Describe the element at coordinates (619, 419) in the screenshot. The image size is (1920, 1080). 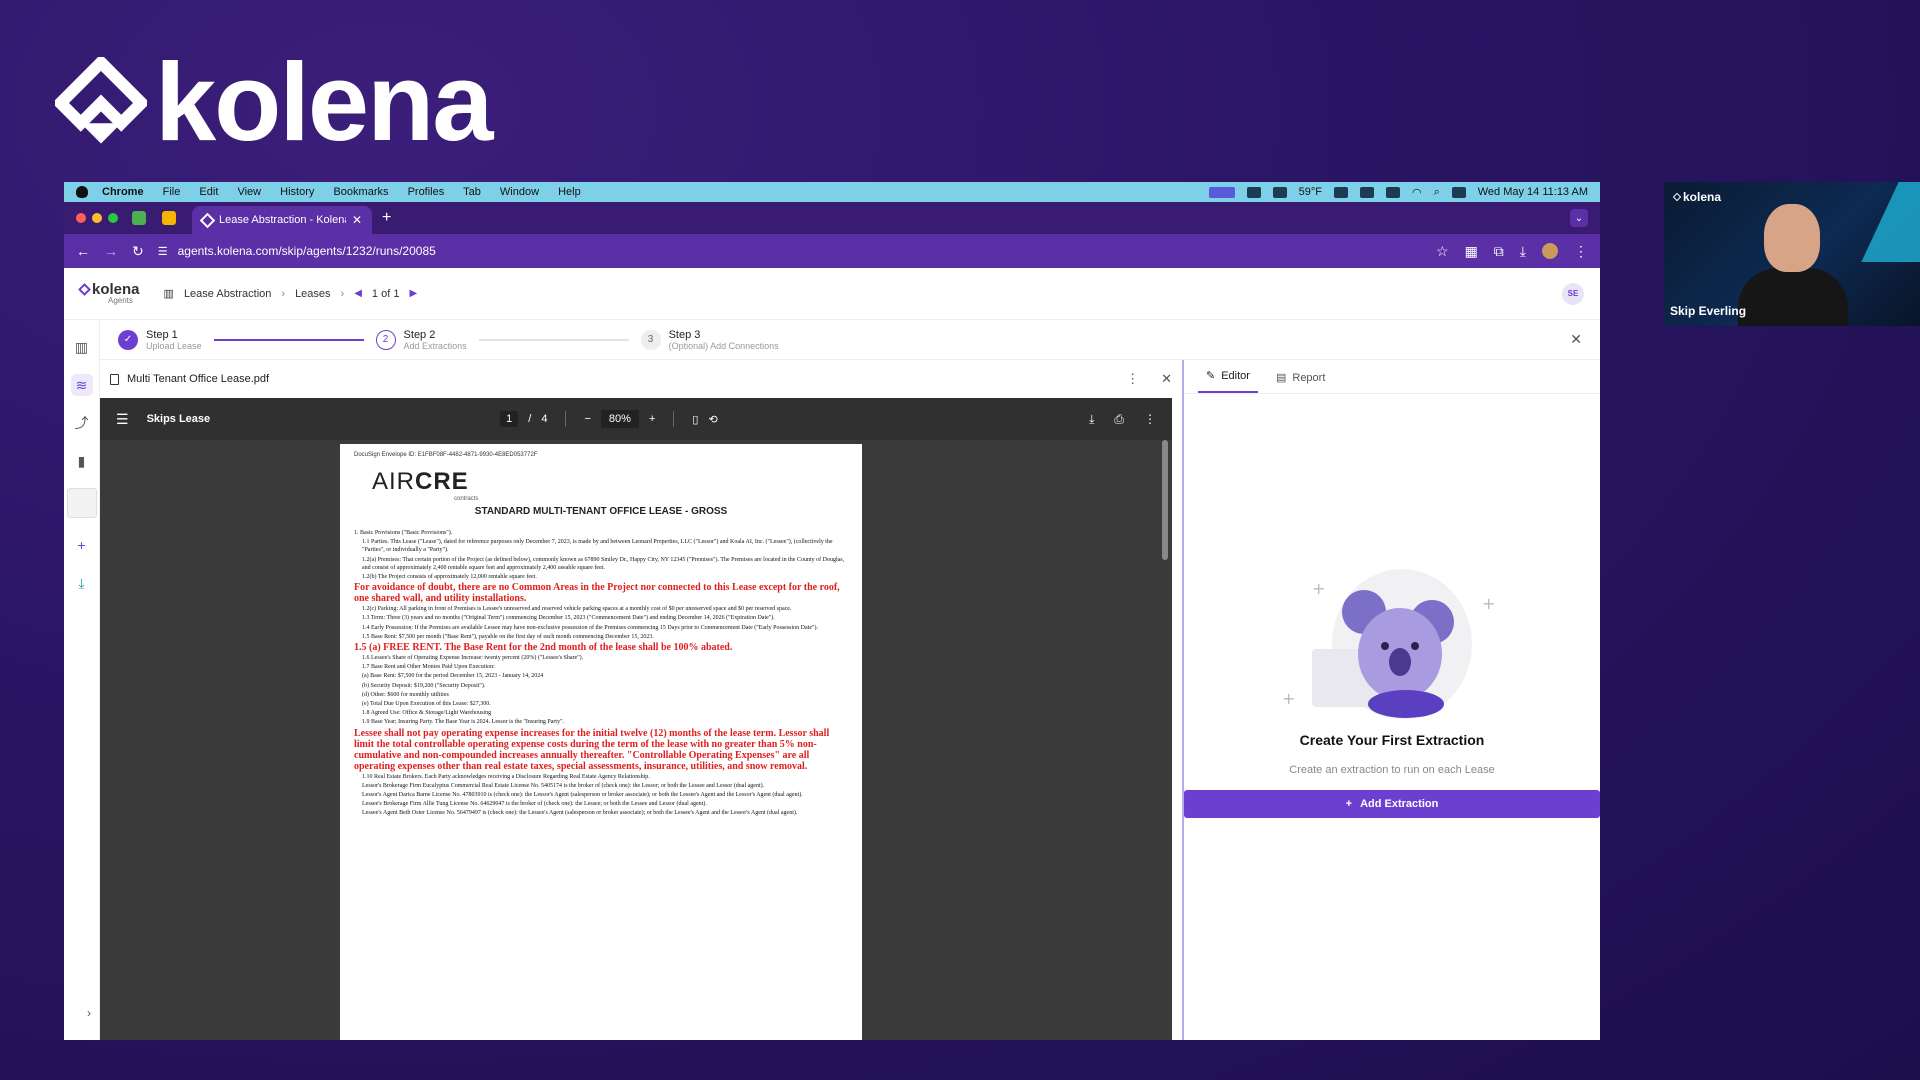
I see `zoom-level: 80%` at that location.